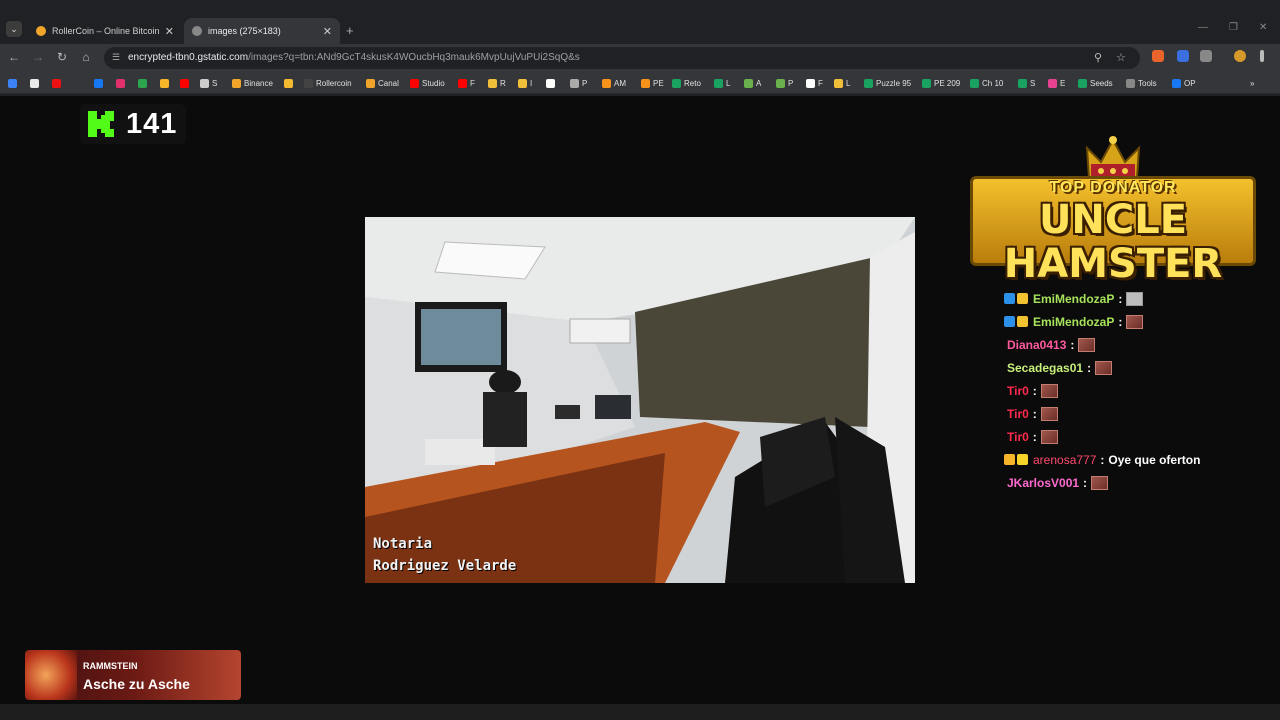  Describe the element at coordinates (1043, 483) in the screenshot. I see `chat-username: JKarlosV001` at that location.